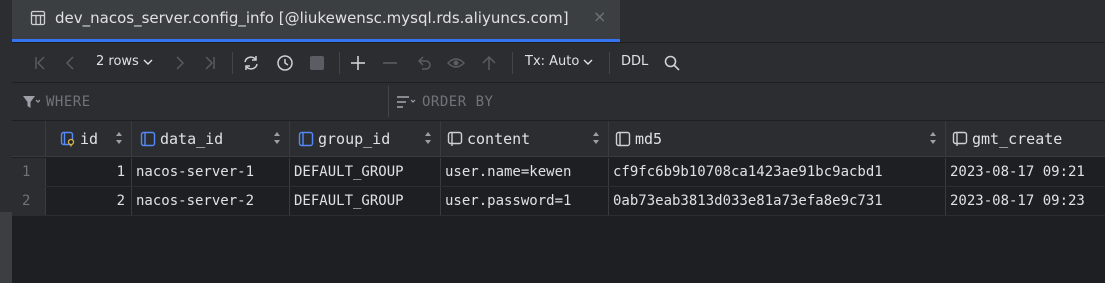  Describe the element at coordinates (68, 139) in the screenshot. I see `primary-key-column-icon` at that location.